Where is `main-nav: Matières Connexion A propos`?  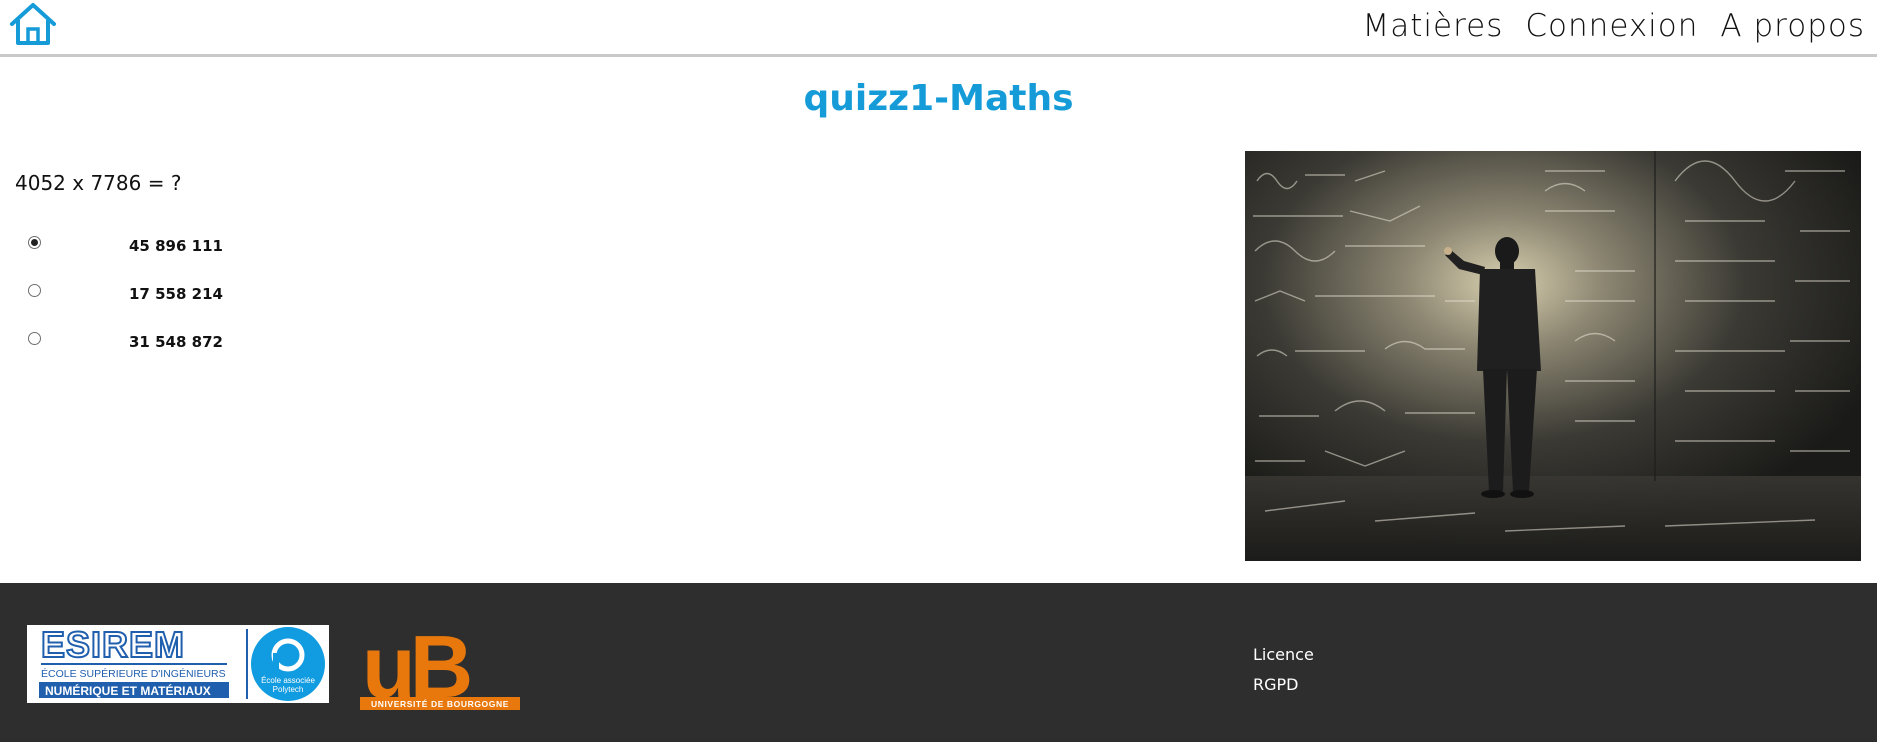 main-nav: Matières Connexion A propos is located at coordinates (1614, 26).